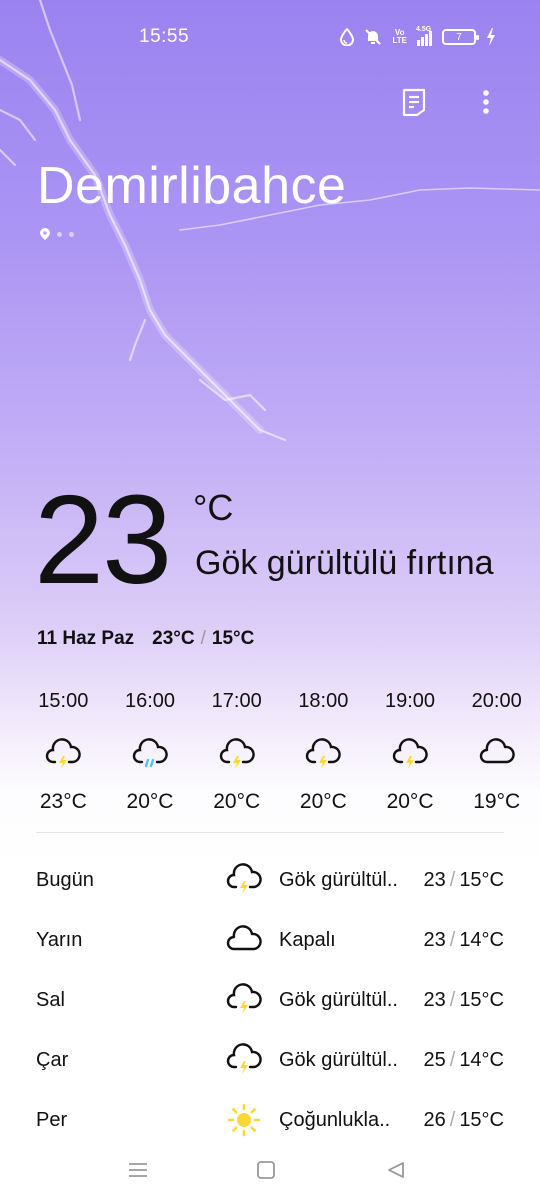  I want to click on rain-cloud-icon, so click(150, 754).